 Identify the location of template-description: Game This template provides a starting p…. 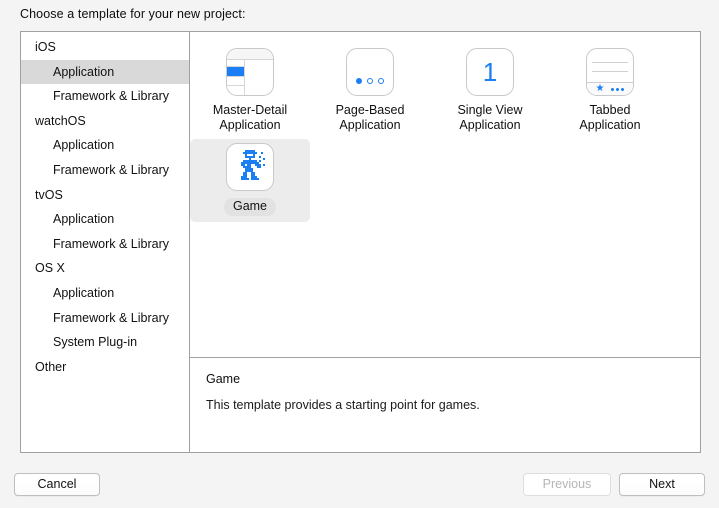
(445, 405).